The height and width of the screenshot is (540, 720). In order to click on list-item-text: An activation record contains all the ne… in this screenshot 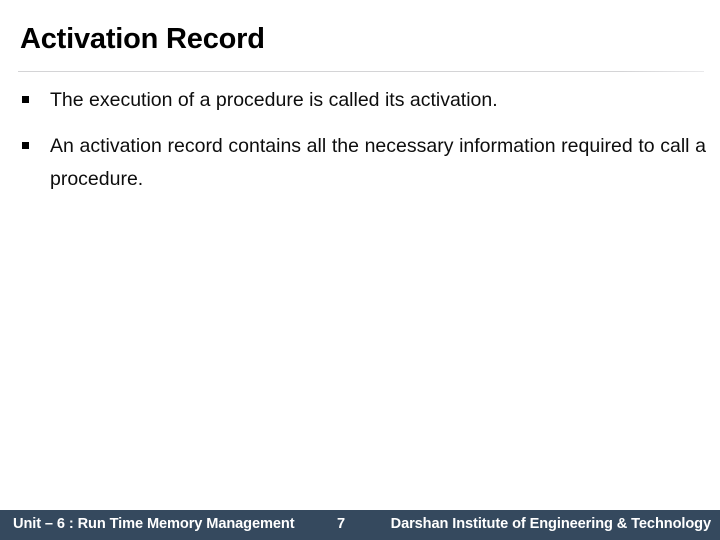, I will do `click(378, 162)`.